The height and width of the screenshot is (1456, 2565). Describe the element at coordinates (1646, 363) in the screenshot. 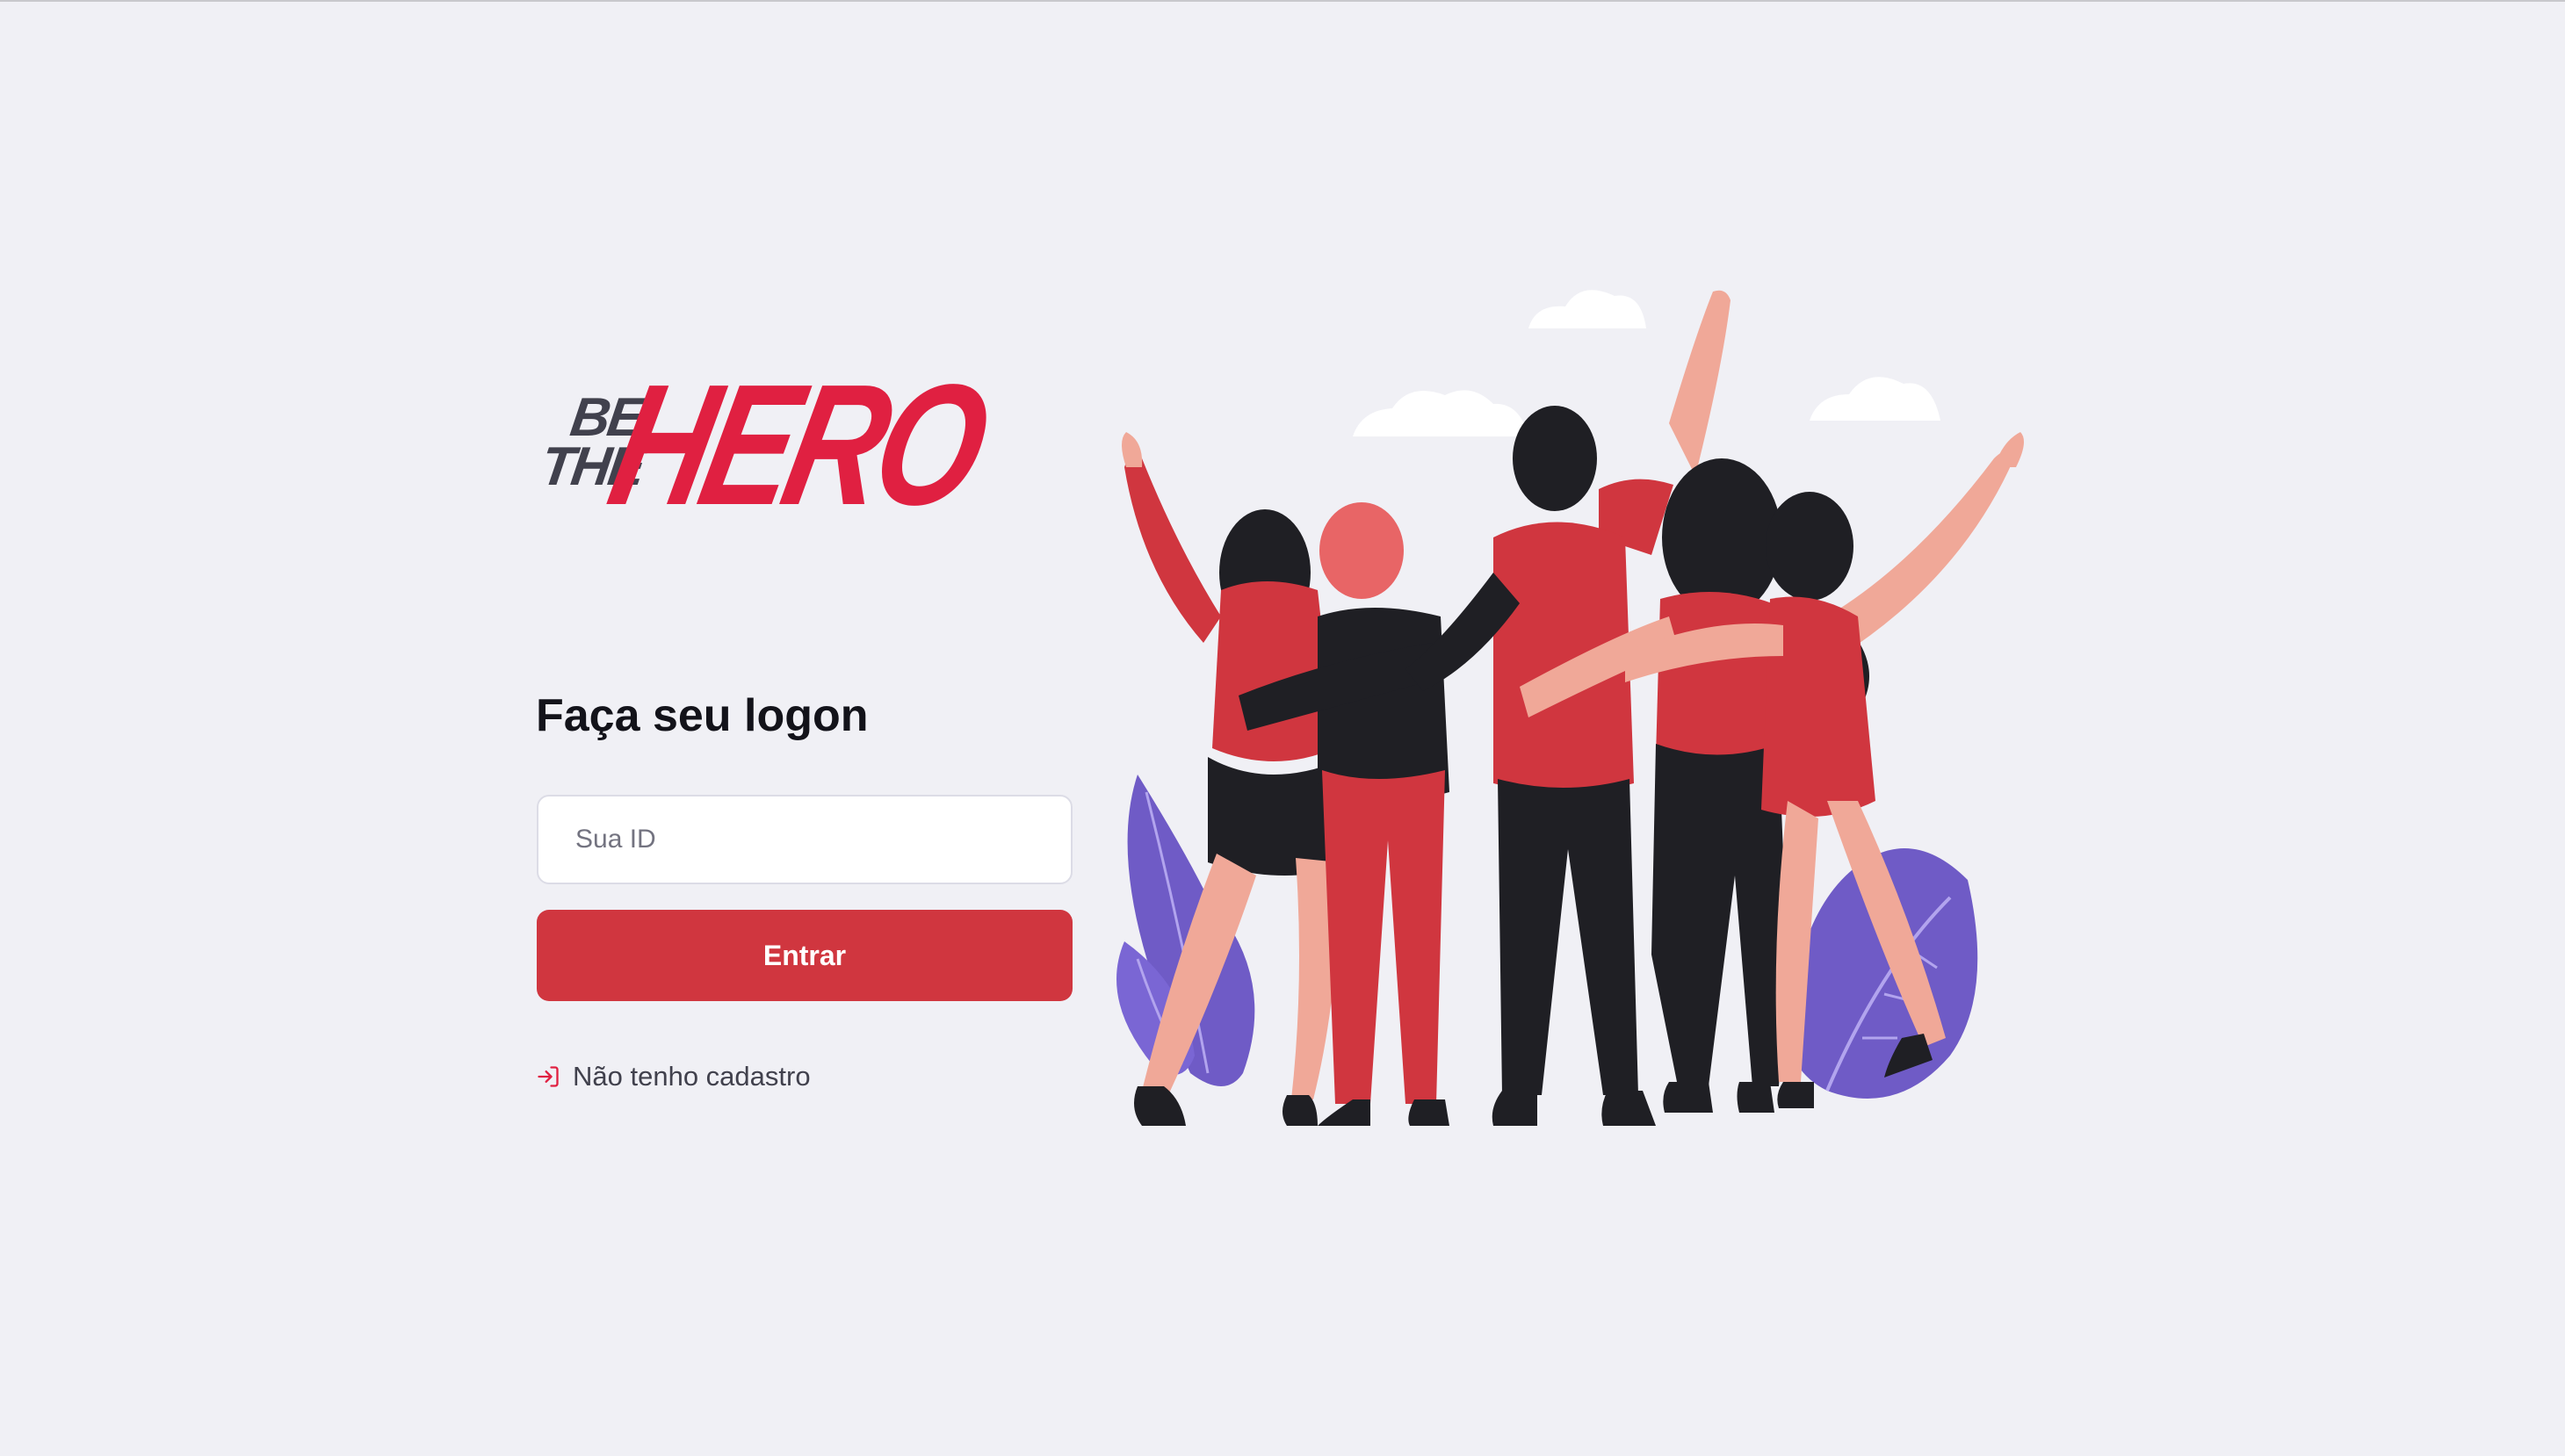

I see `clouds` at that location.